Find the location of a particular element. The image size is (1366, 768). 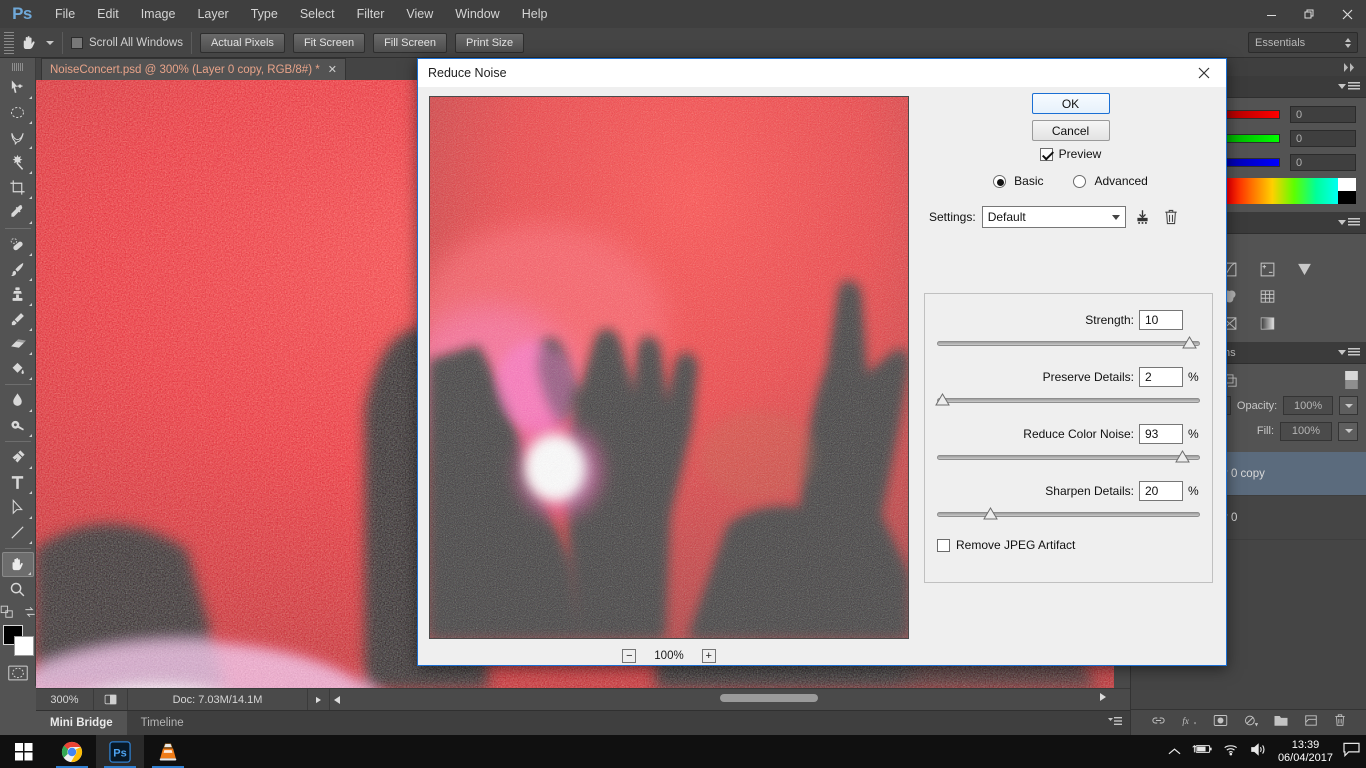

vibrance-icon is located at coordinates (1304, 269).